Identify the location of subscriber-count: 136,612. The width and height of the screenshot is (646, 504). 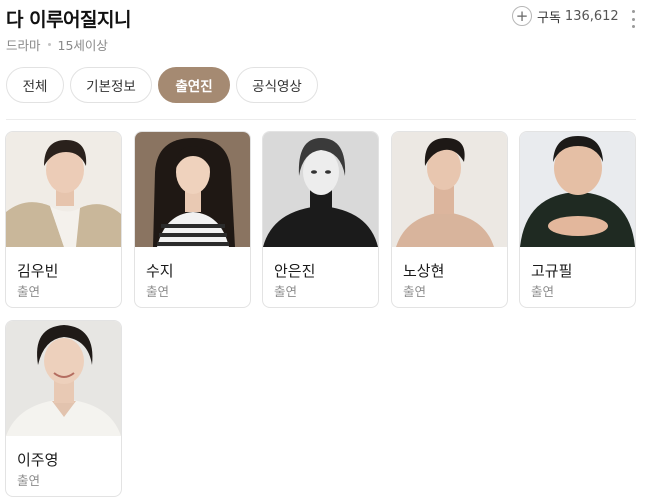
(591, 16).